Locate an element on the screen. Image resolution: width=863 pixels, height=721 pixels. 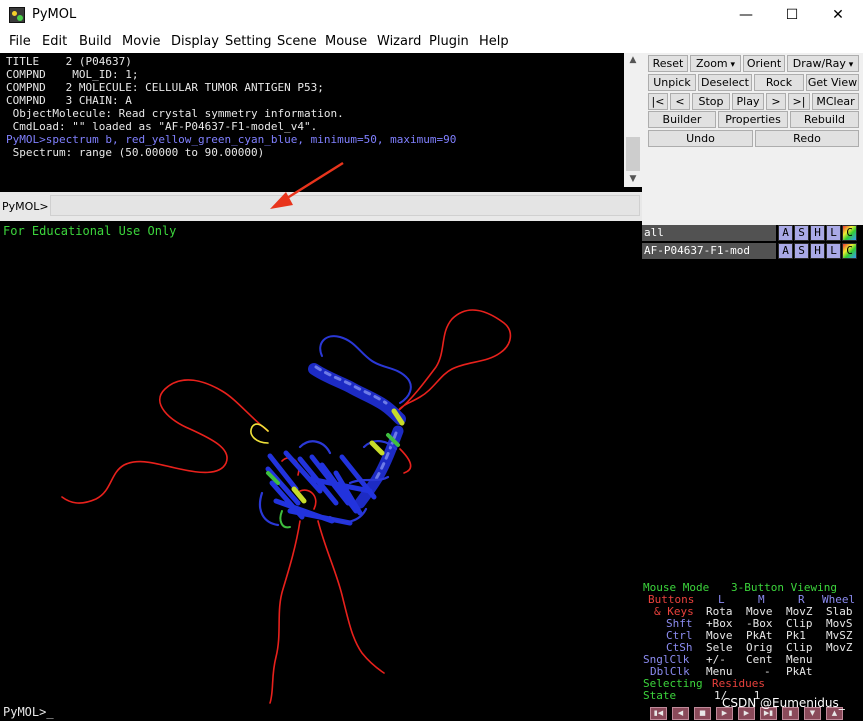
object-row-model: AF-P04637-F1-mod A S H L C is located at coordinates (752, 251).